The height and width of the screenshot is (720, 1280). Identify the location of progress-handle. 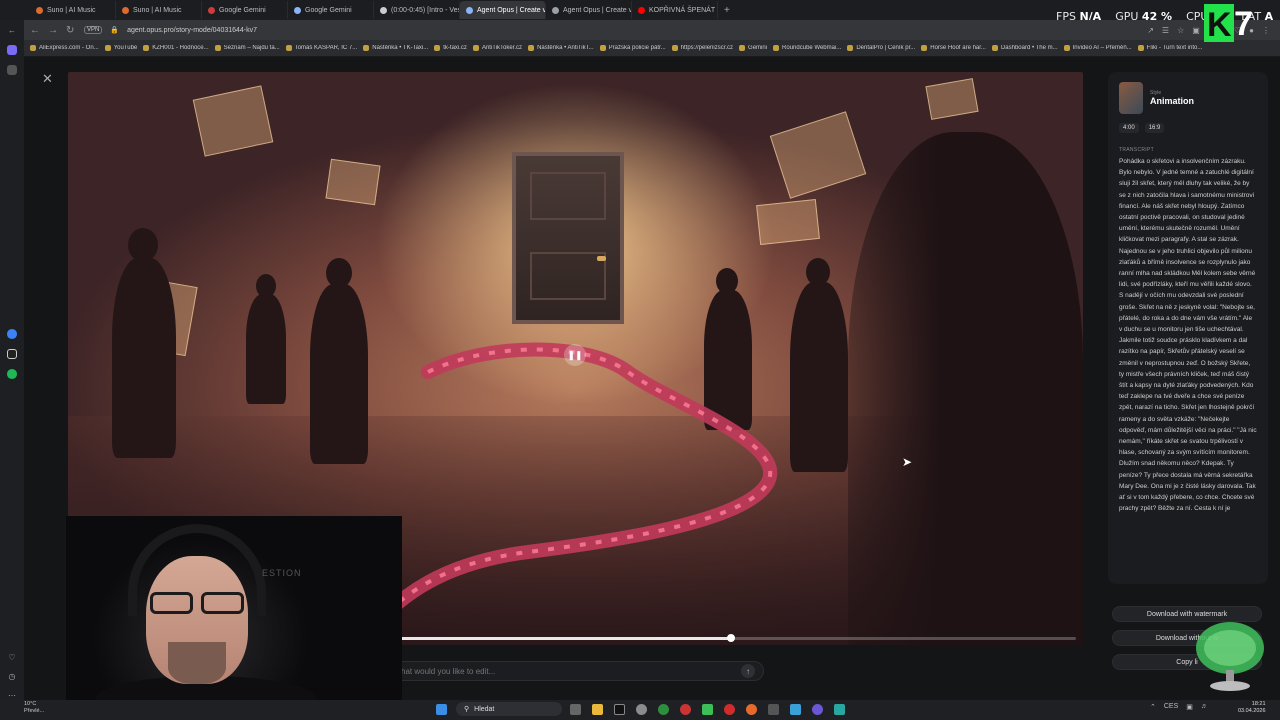
(731, 638).